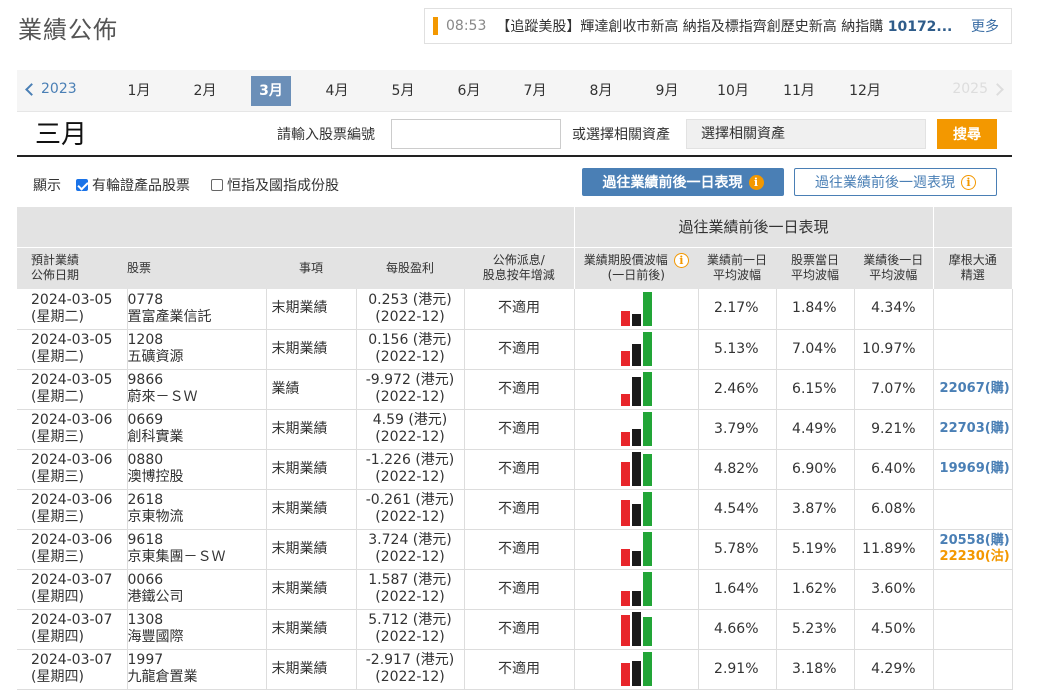 This screenshot has width=1048, height=691. What do you see at coordinates (271, 91) in the screenshot?
I see `month-tab: 3月` at bounding box center [271, 91].